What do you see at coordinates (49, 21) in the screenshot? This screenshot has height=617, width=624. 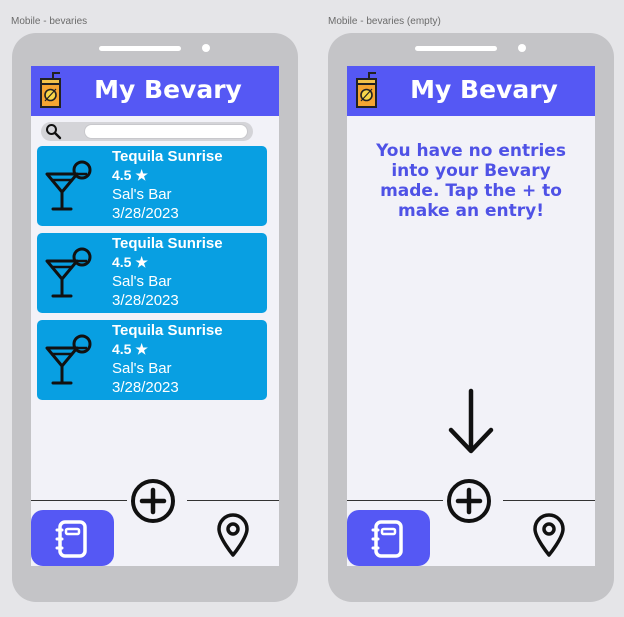 I see `frame-label: Mobile - bevaries` at bounding box center [49, 21].